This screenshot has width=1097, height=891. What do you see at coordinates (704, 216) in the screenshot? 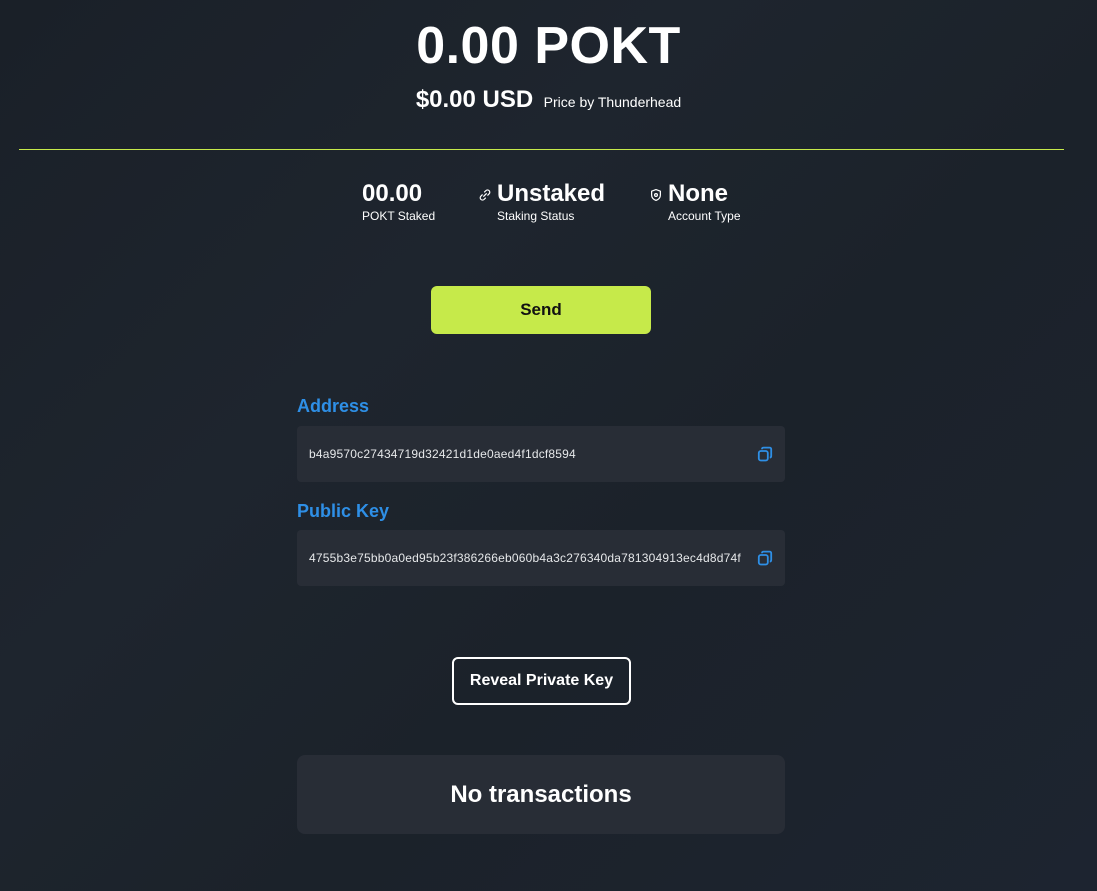
I see `account-label: Account Type` at bounding box center [704, 216].